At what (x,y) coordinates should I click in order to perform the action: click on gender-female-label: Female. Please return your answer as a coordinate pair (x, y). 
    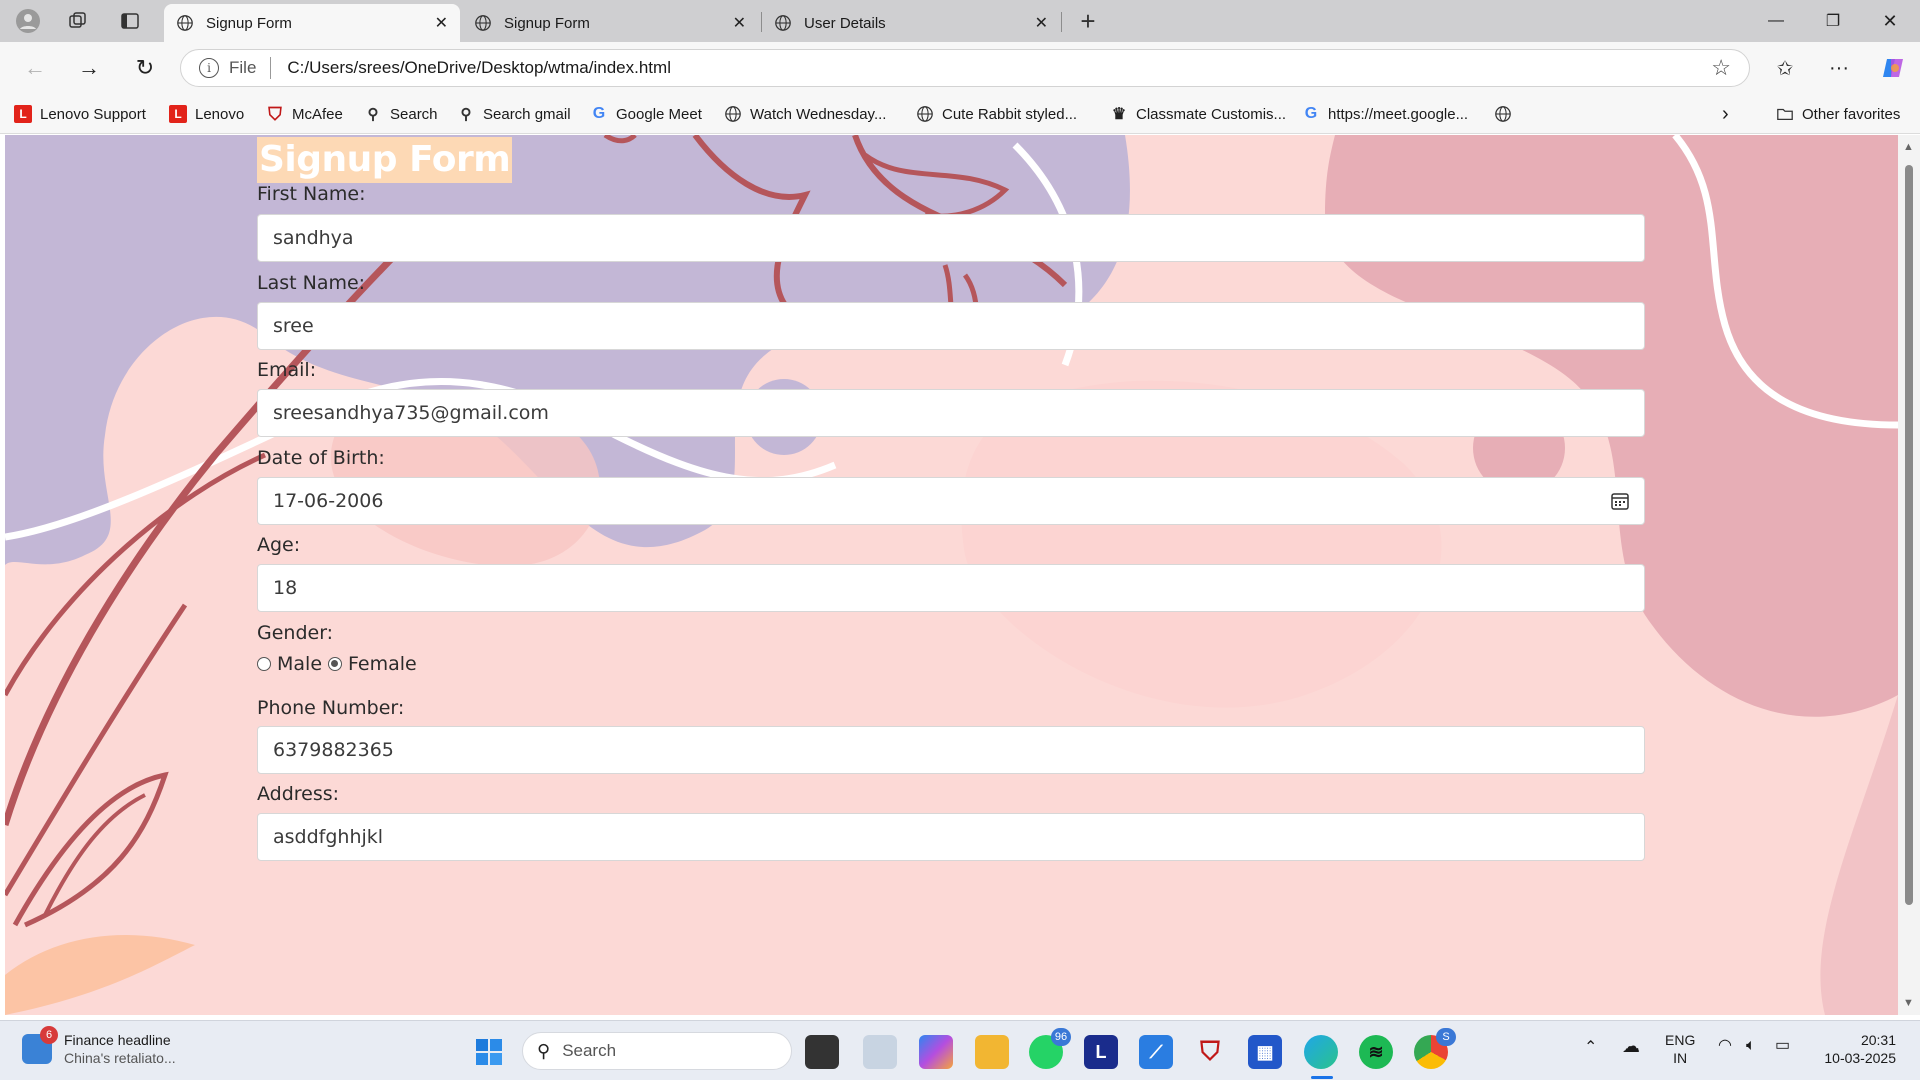
    Looking at the image, I should click on (382, 664).